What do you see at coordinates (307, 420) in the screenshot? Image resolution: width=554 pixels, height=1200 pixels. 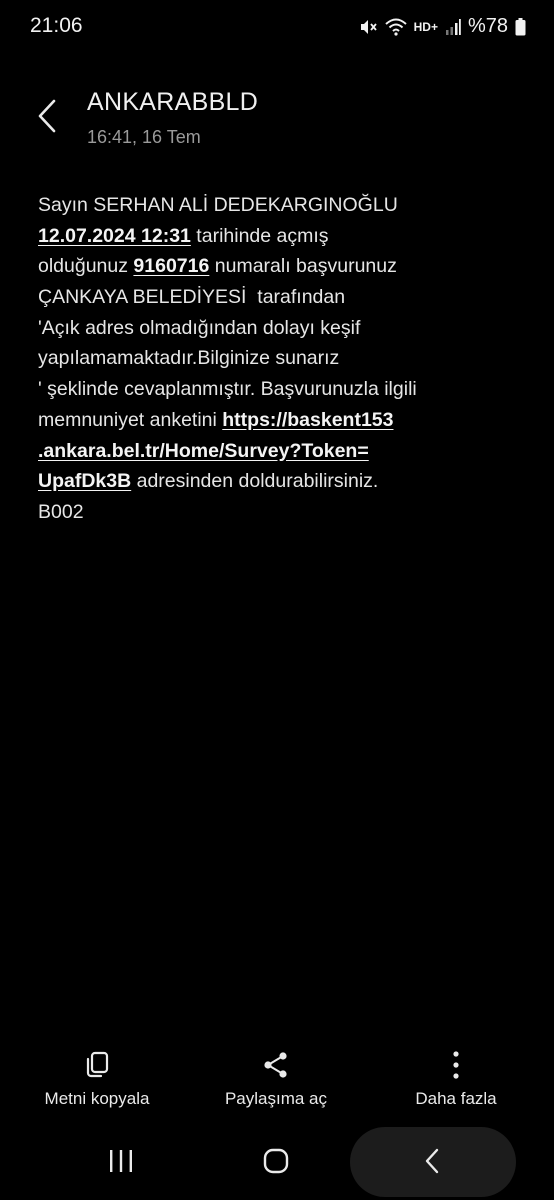 I see `survey-url-link: https://baskent153` at bounding box center [307, 420].